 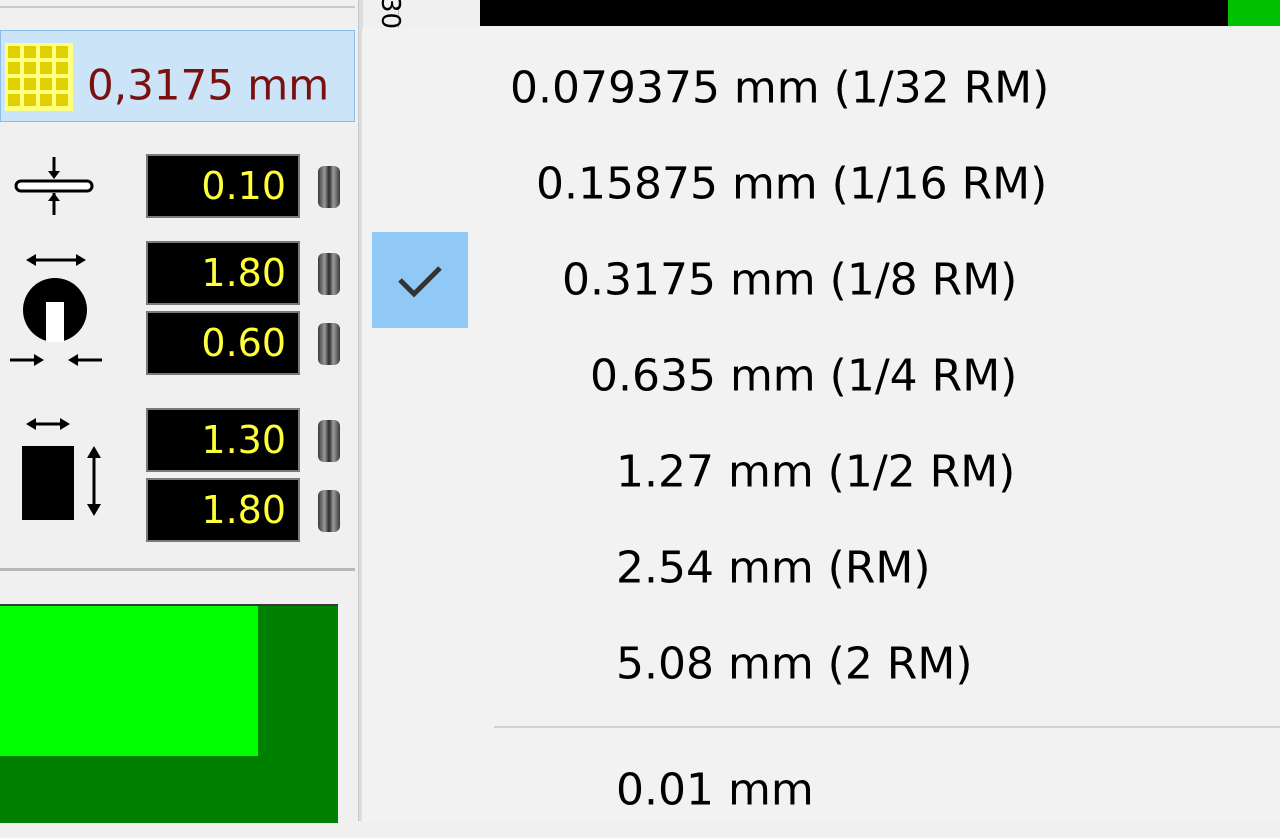 What do you see at coordinates (223, 186) in the screenshot?
I see `line-width-field: 0.10` at bounding box center [223, 186].